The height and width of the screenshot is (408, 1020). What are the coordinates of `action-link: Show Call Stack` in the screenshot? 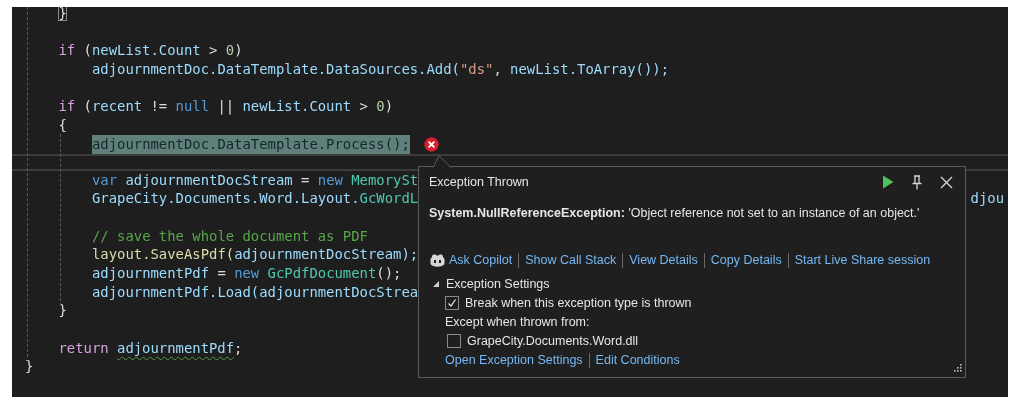 It's located at (570, 260).